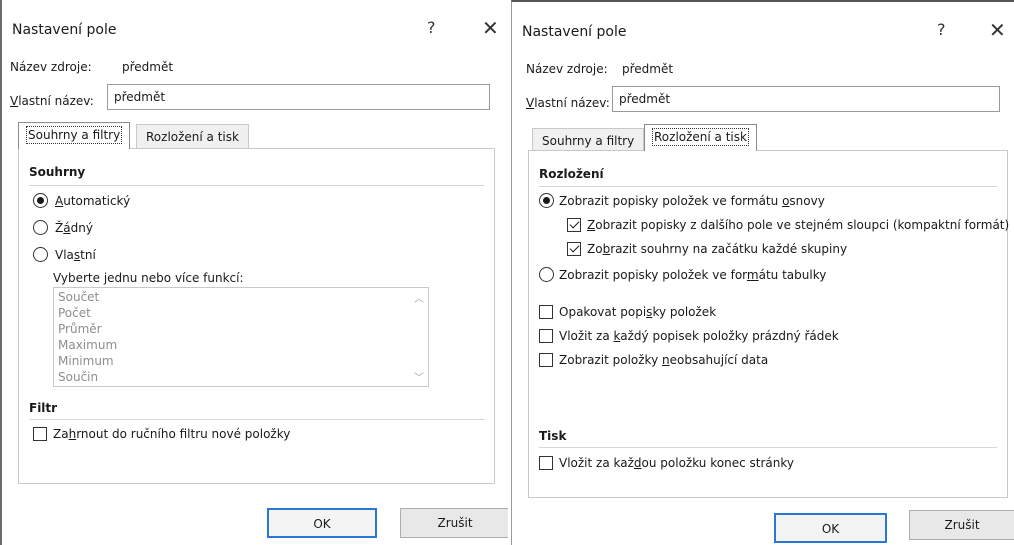 The image size is (1014, 545). What do you see at coordinates (148, 278) in the screenshot?
I see `functions-label: Vyberte jednu nebo více funkcí:` at bounding box center [148, 278].